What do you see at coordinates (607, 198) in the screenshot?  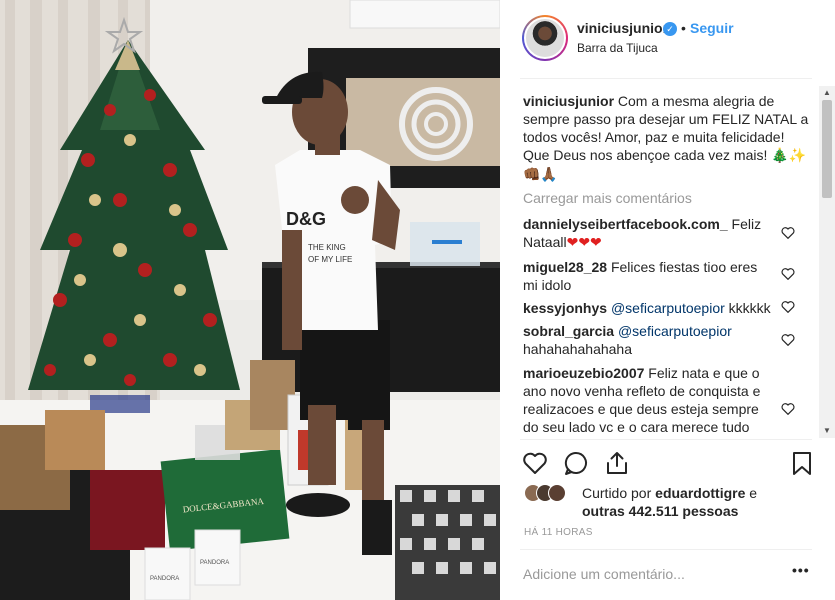 I see `load-more-comments-button: Carregar mais comentários` at bounding box center [607, 198].